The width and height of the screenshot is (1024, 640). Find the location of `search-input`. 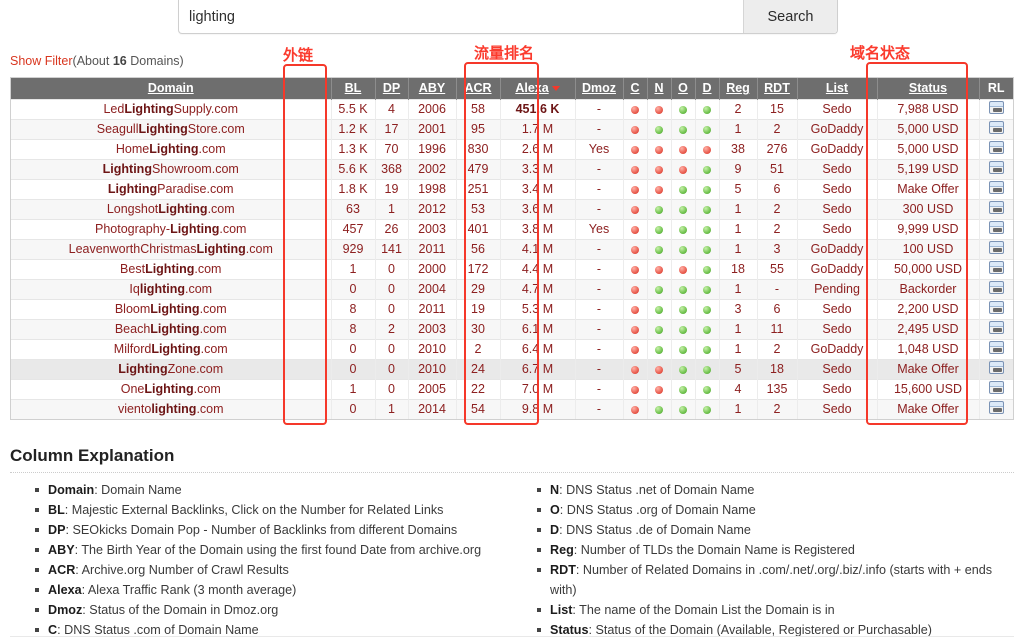

search-input is located at coordinates (461, 16).